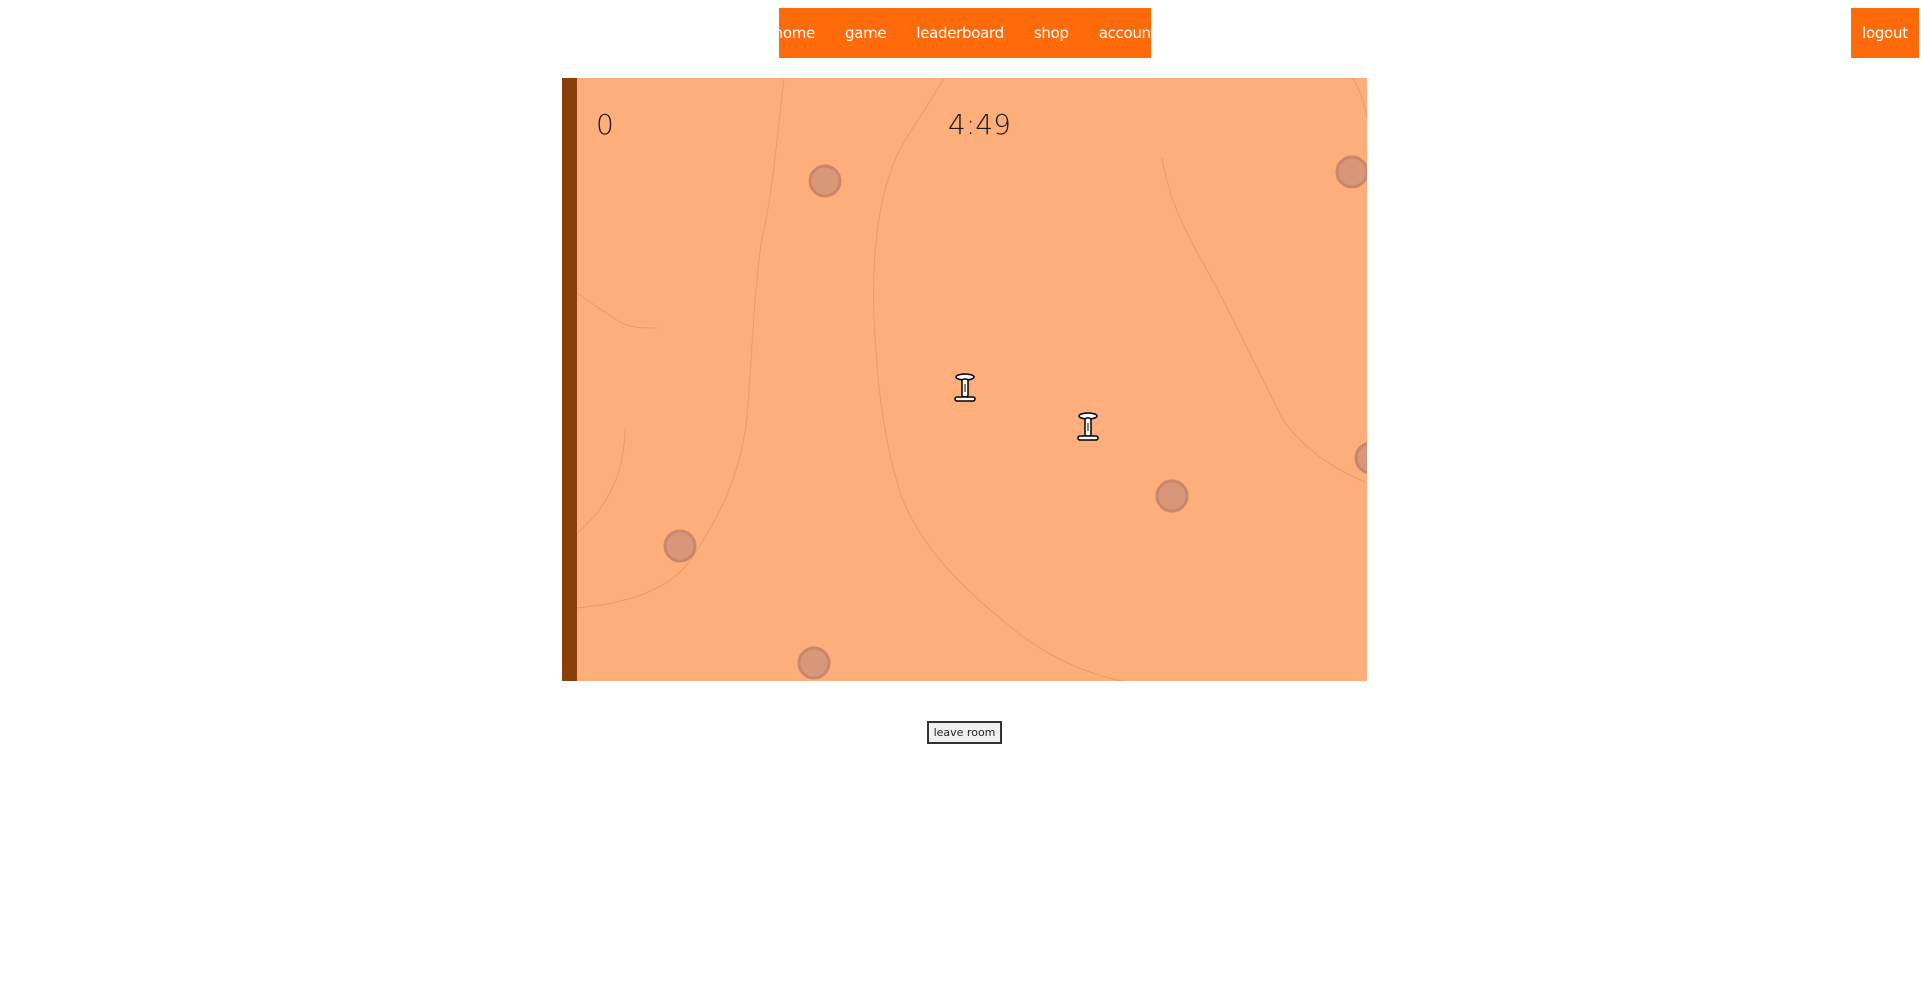  Describe the element at coordinates (1885, 33) in the screenshot. I see `logout-button: logout` at that location.